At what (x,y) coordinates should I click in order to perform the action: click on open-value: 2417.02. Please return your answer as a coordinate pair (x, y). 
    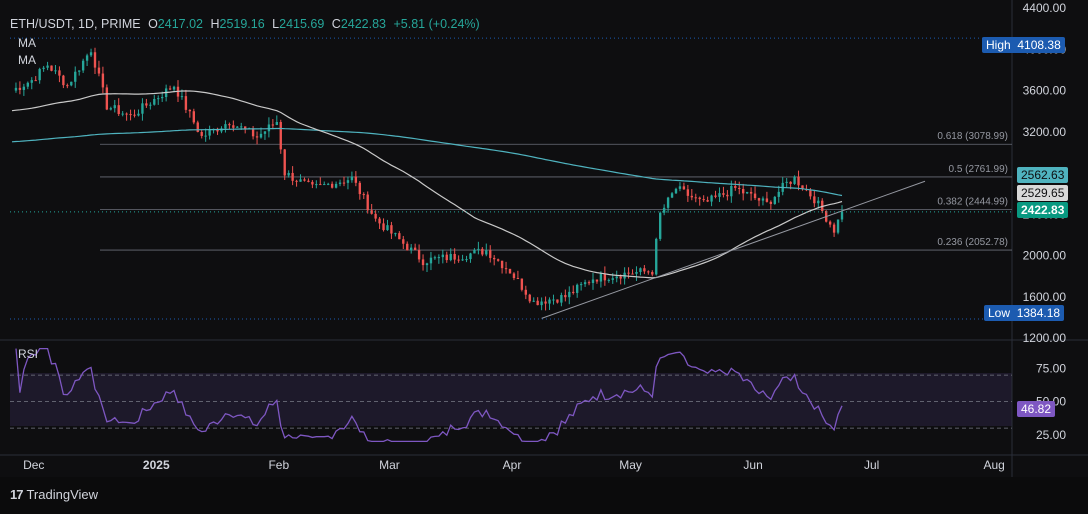
    Looking at the image, I should click on (180, 24).